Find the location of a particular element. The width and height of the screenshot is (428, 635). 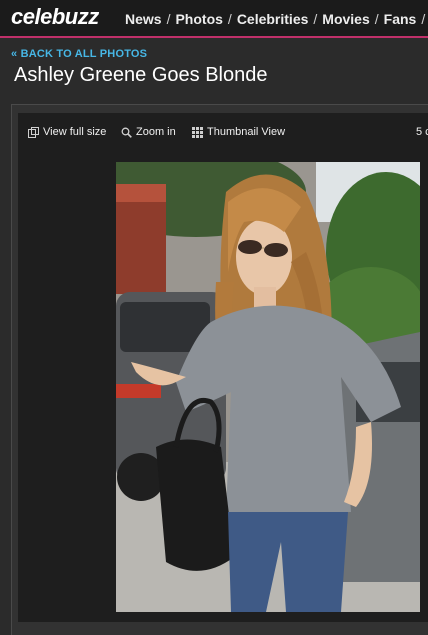

grid-icon is located at coordinates (197, 132).